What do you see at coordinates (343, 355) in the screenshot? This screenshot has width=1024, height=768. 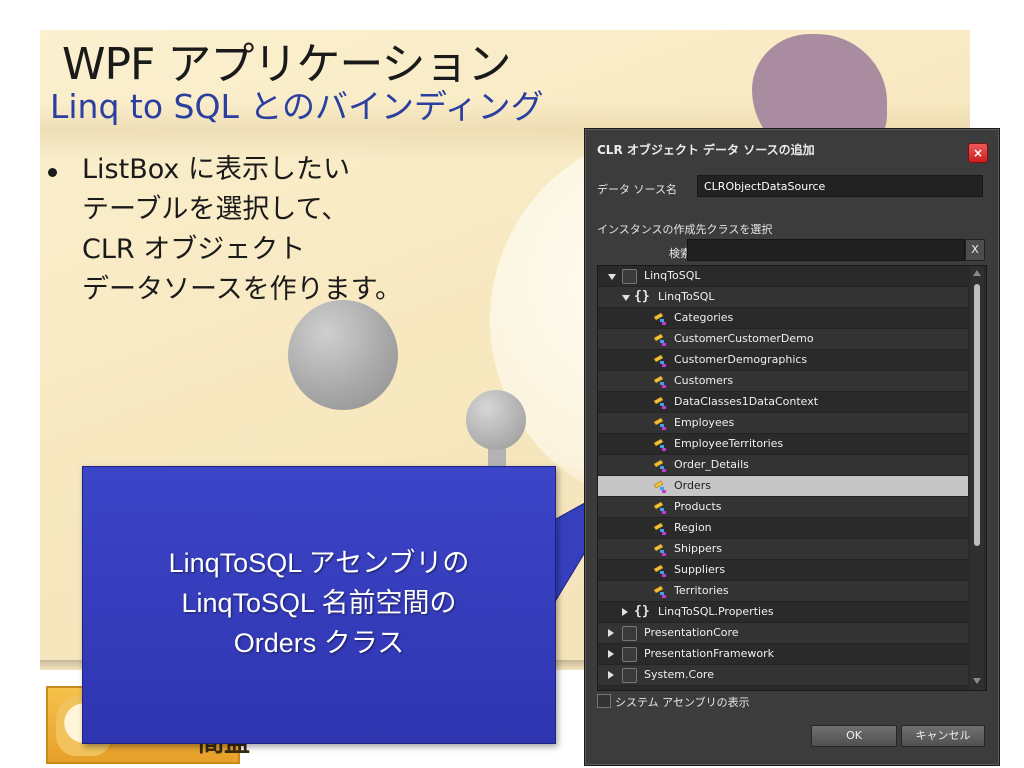 I see `background-gray-ball` at bounding box center [343, 355].